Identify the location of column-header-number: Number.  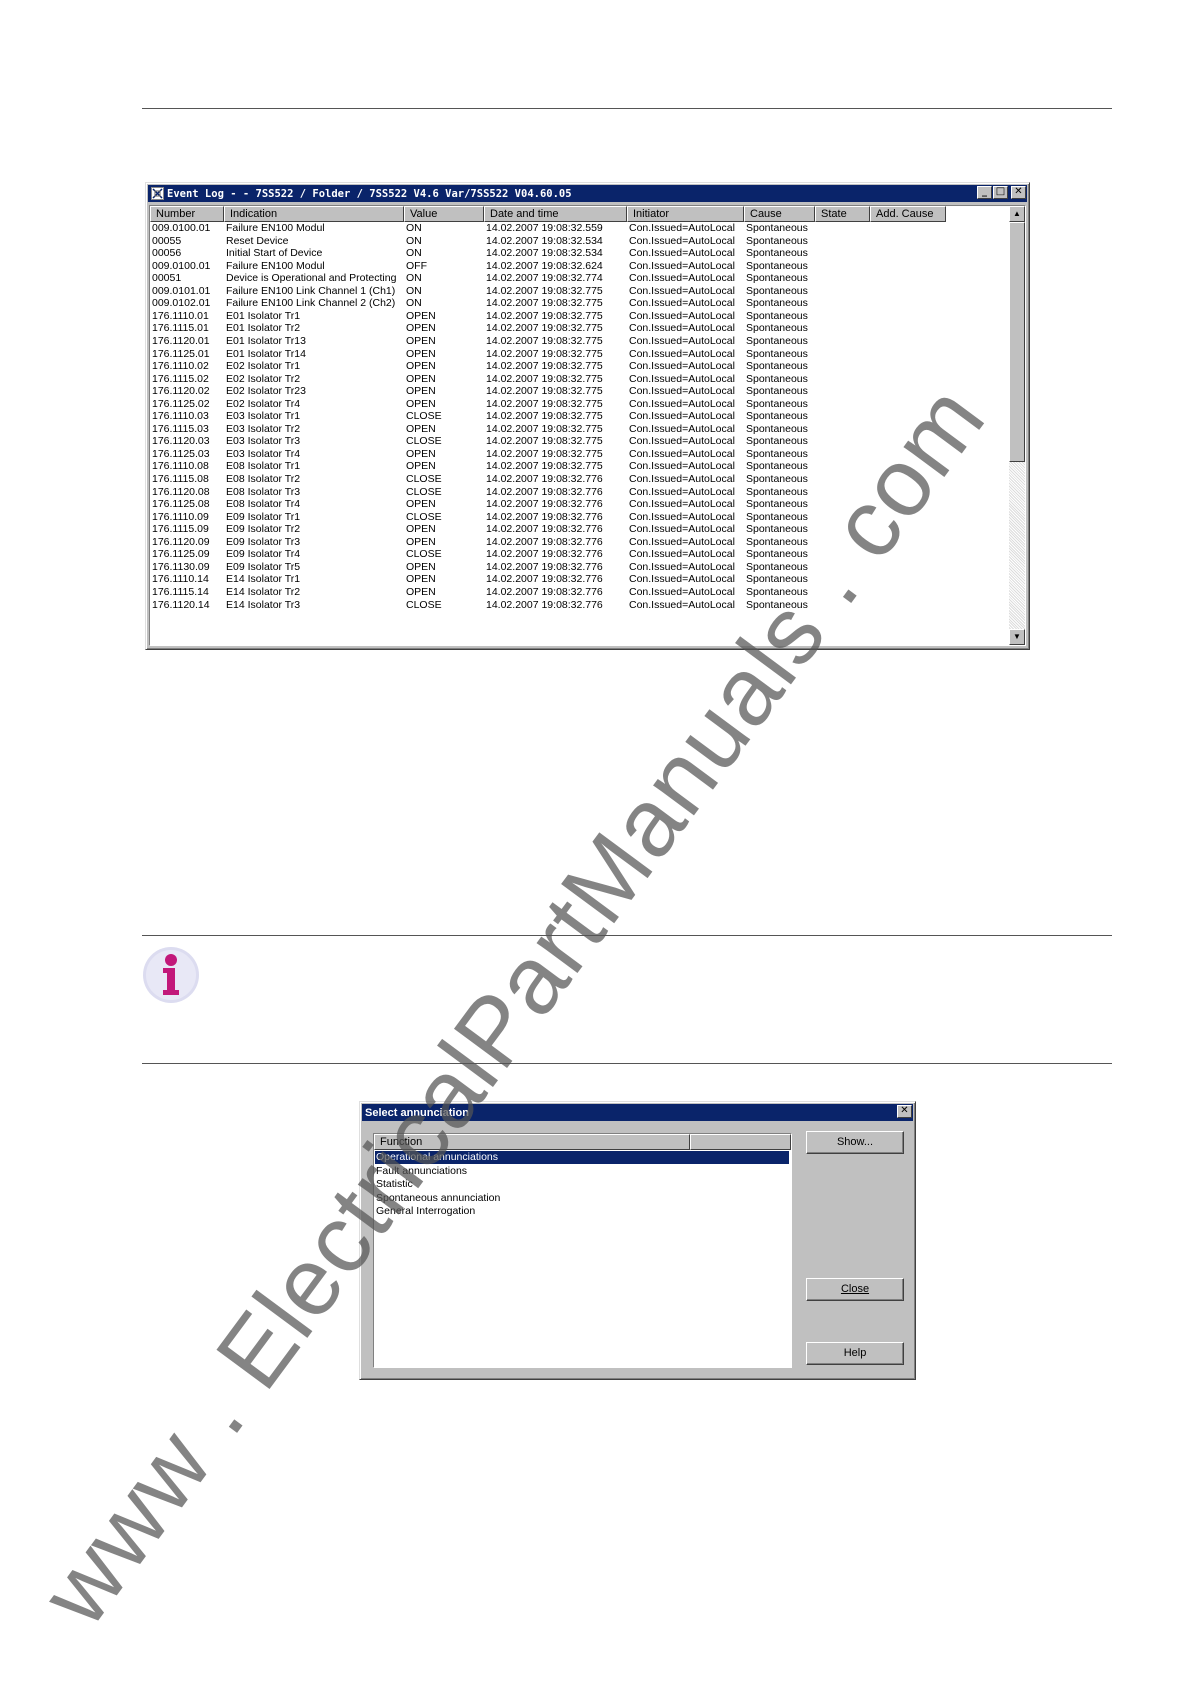
(187, 214).